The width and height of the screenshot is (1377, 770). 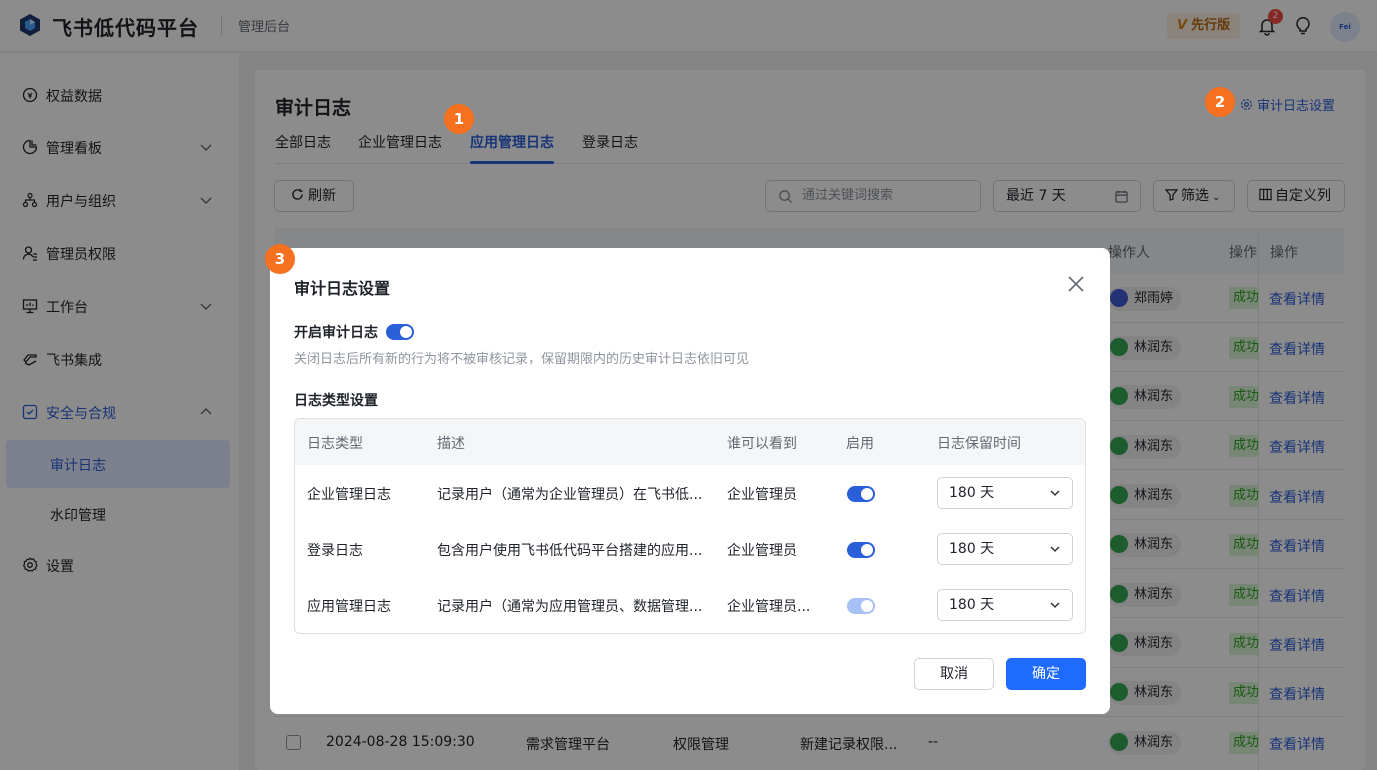 I want to click on step-marker-2: 2, so click(x=1220, y=102).